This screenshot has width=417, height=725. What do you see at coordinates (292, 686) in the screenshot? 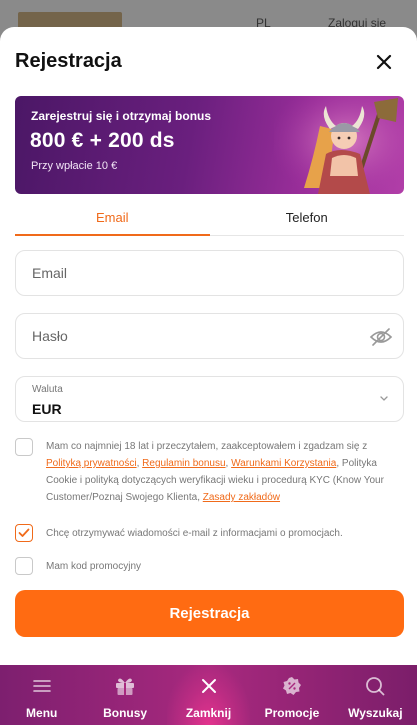
I see `promo-badge-icon` at bounding box center [292, 686].